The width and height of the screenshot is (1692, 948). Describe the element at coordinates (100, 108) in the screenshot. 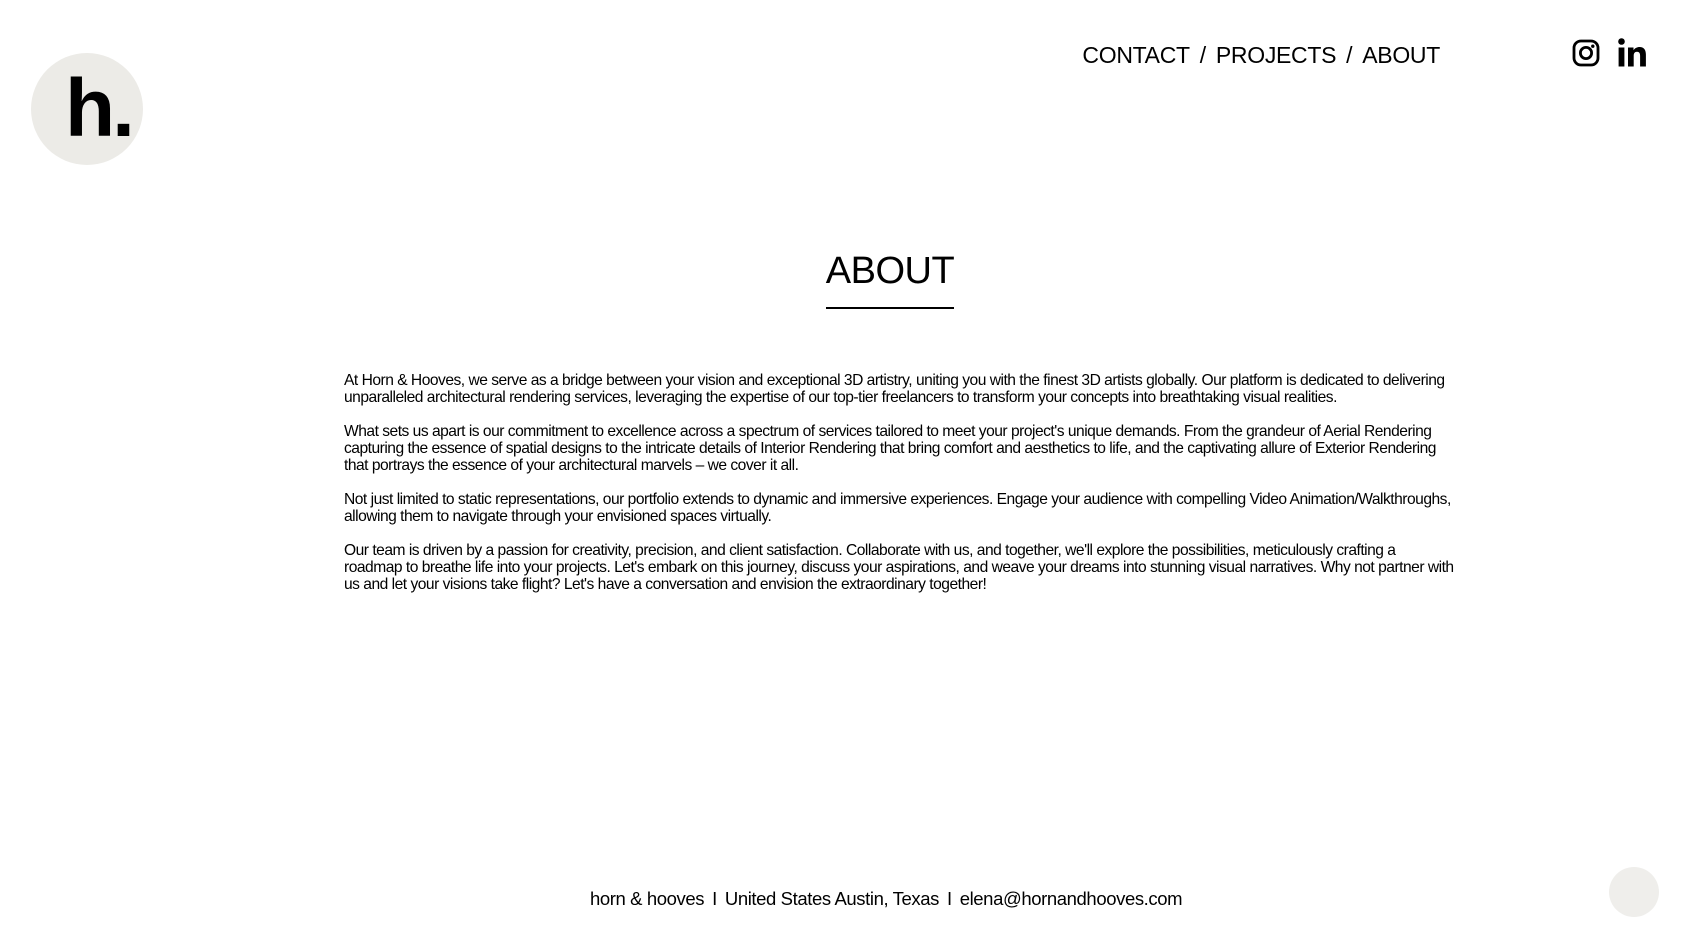

I see `logo-mark: h.` at that location.